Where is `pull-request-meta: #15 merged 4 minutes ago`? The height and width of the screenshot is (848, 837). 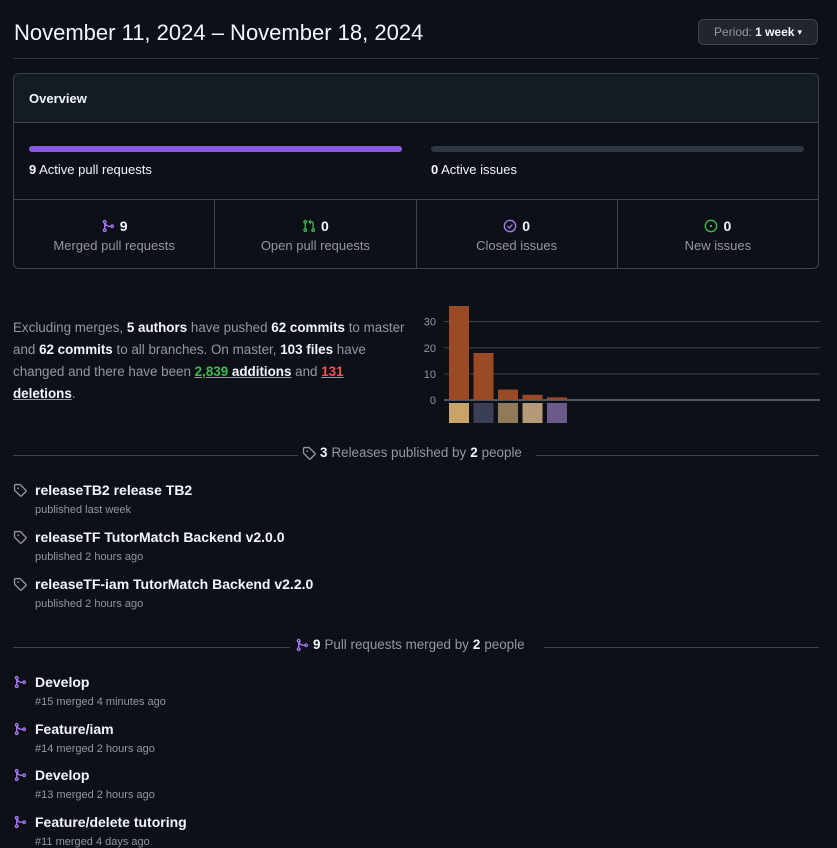
pull-request-meta: #15 merged 4 minutes ago is located at coordinates (100, 702).